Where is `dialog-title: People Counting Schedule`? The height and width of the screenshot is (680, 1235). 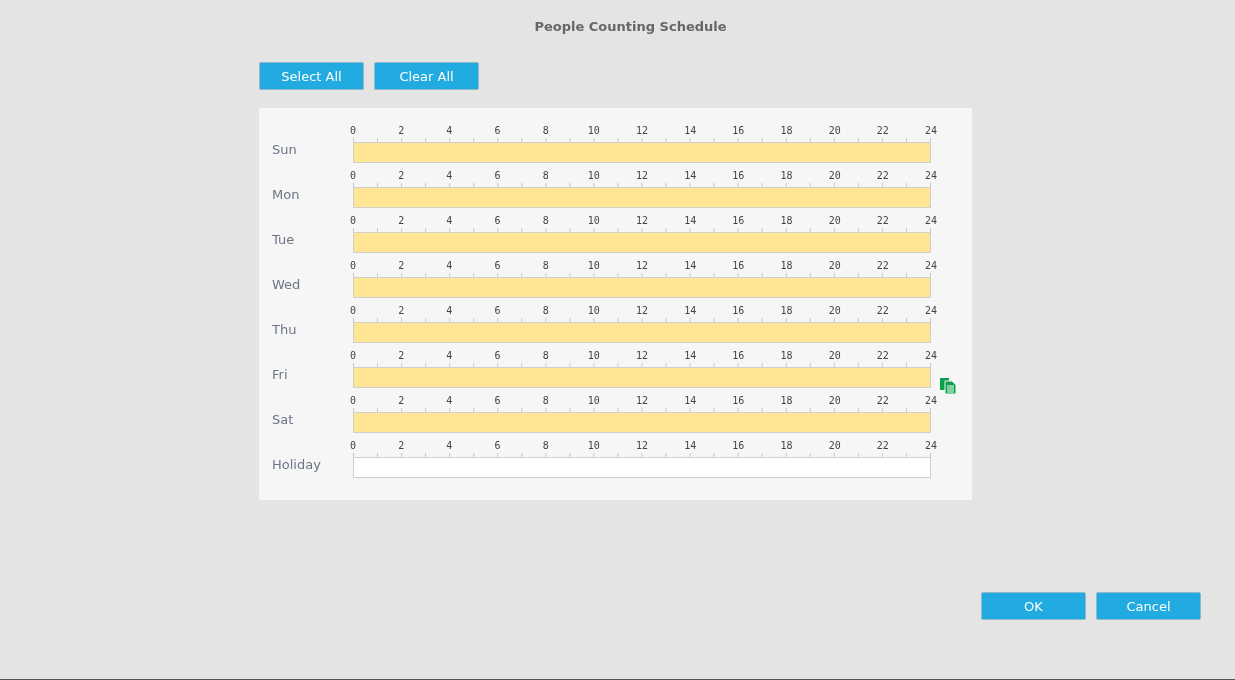
dialog-title: People Counting Schedule is located at coordinates (630, 27).